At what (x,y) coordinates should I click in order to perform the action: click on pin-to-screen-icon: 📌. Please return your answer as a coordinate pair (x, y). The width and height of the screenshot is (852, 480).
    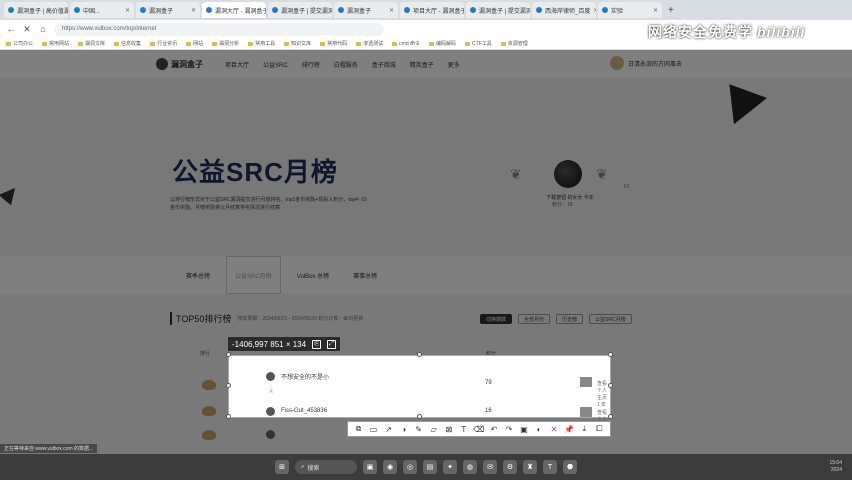
    Looking at the image, I should click on (569, 429).